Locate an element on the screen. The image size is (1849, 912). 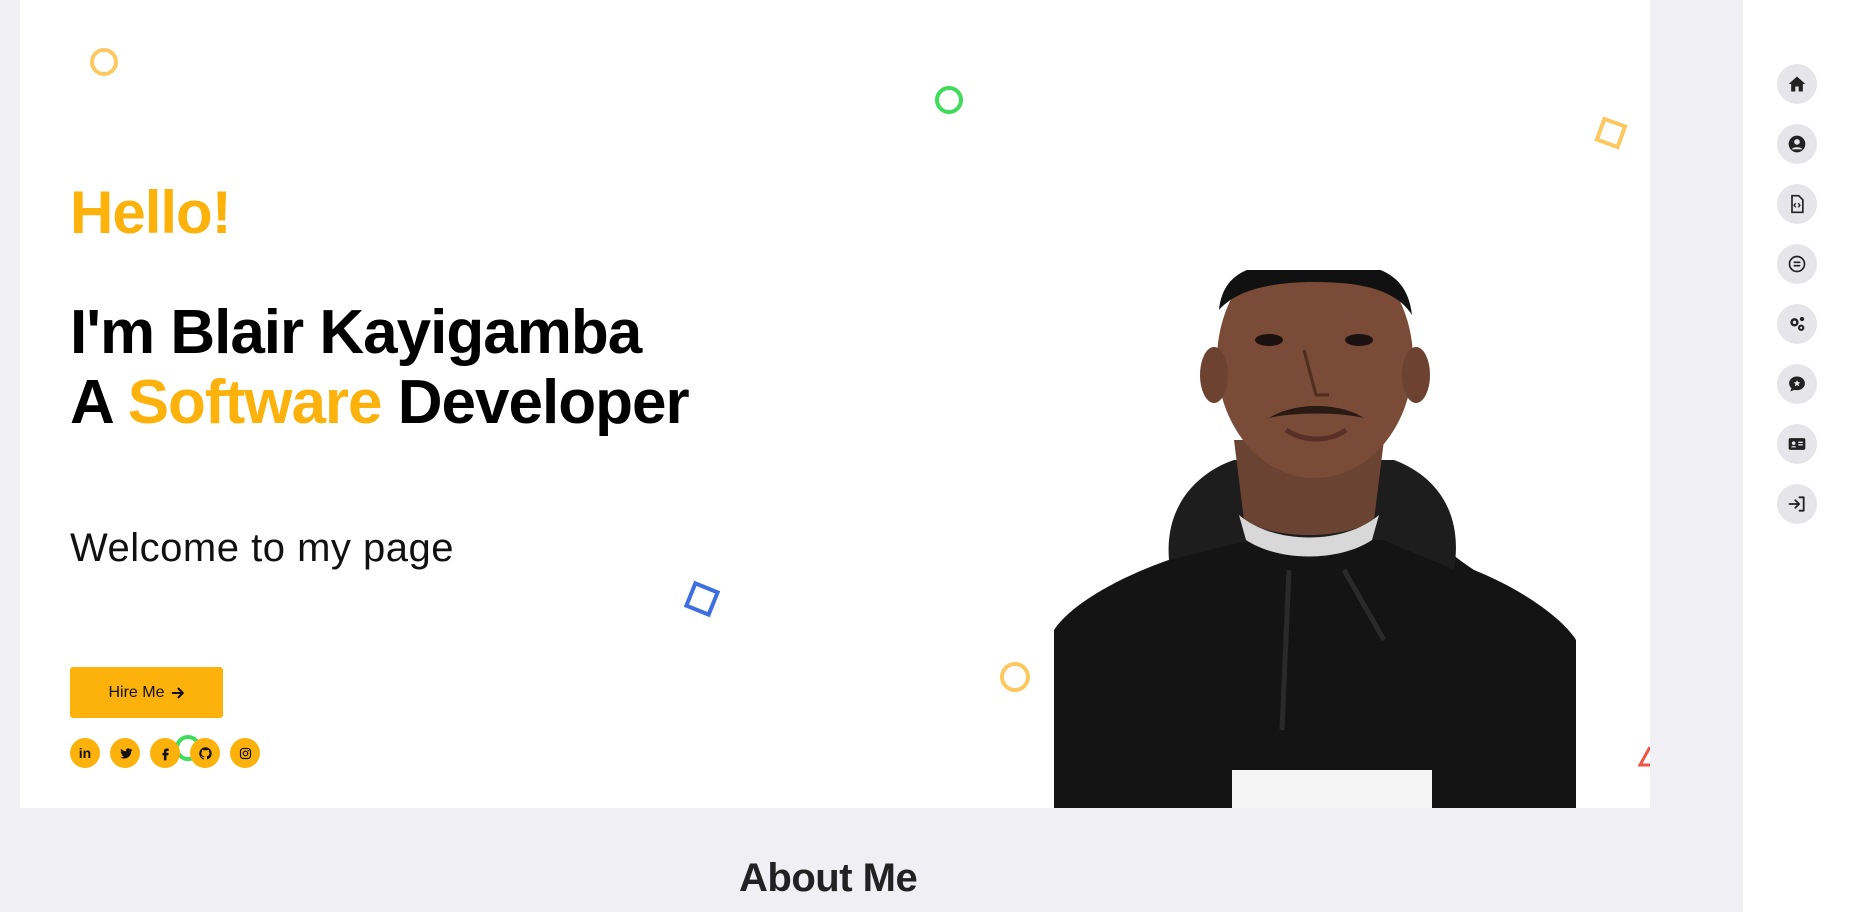
about-heading: About Me is located at coordinates (828, 878).